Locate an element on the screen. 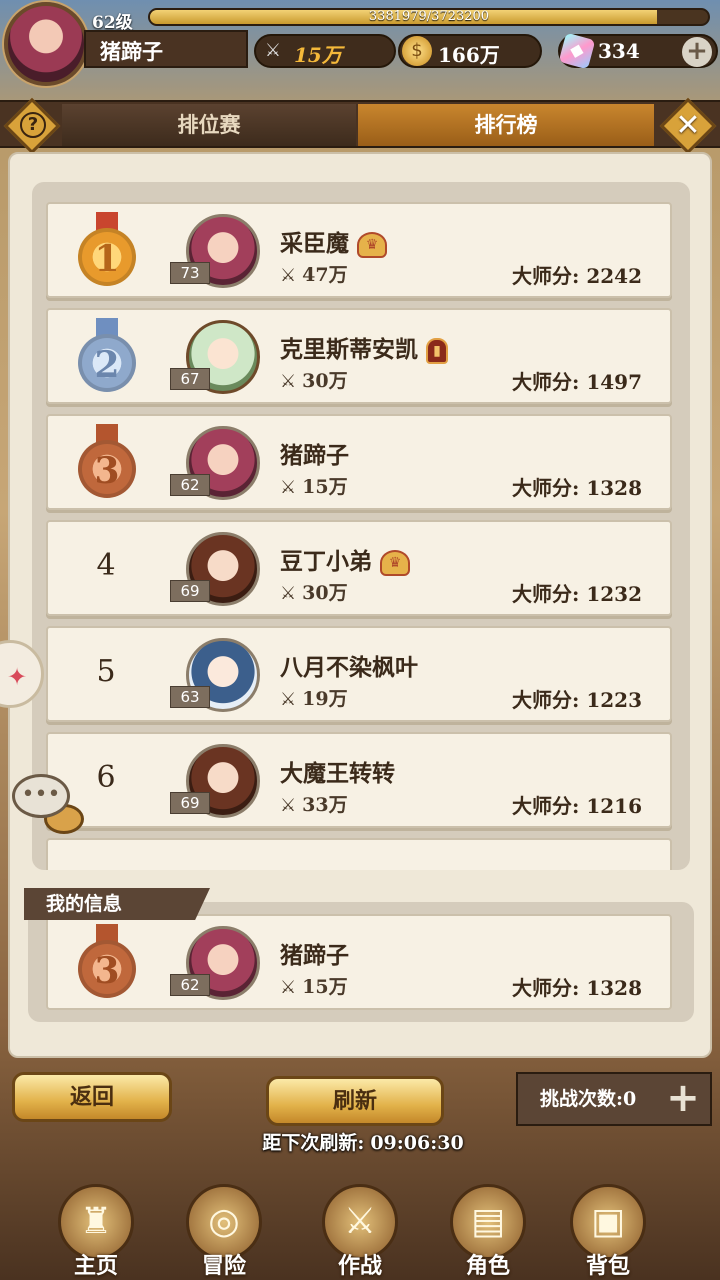 The width and height of the screenshot is (720, 1280). table-row: 2 67 克里斯蒂安凯 ▮ ⚔ 30万 大师分: 1497 is located at coordinates (359, 356).